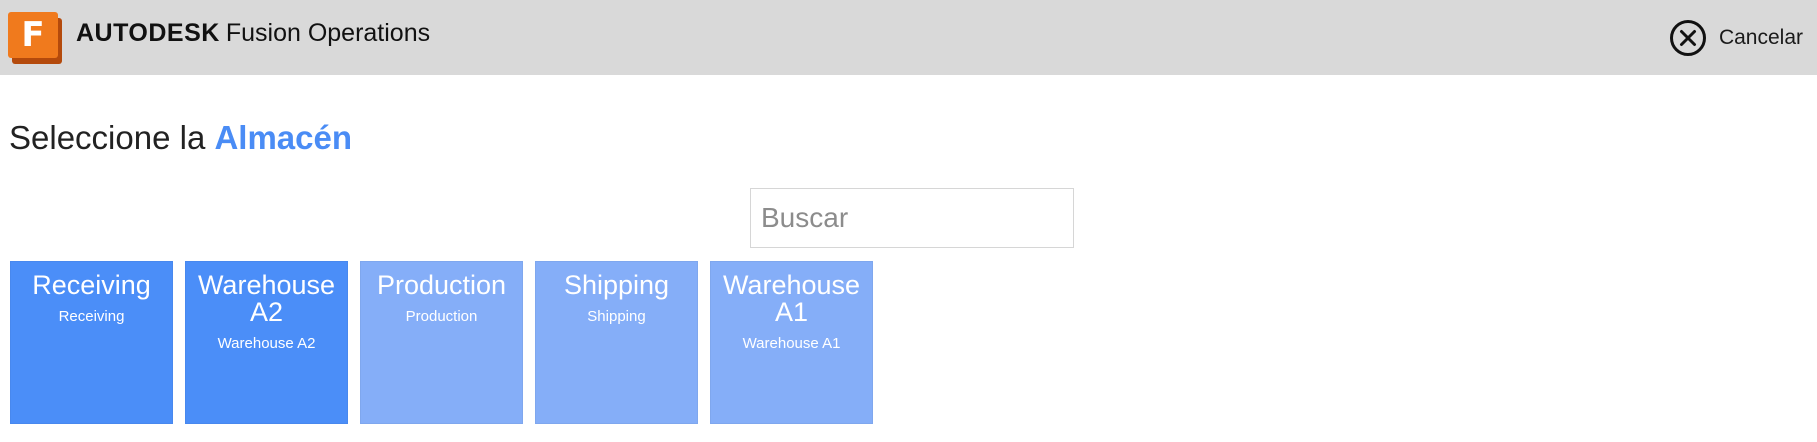  What do you see at coordinates (107, 137) in the screenshot?
I see `page-title-prefix: Seleccione la` at bounding box center [107, 137].